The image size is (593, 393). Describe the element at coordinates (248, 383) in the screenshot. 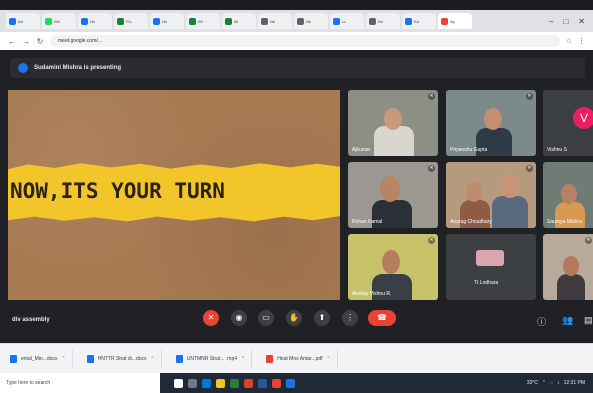

I see `powerpoint-icon` at that location.